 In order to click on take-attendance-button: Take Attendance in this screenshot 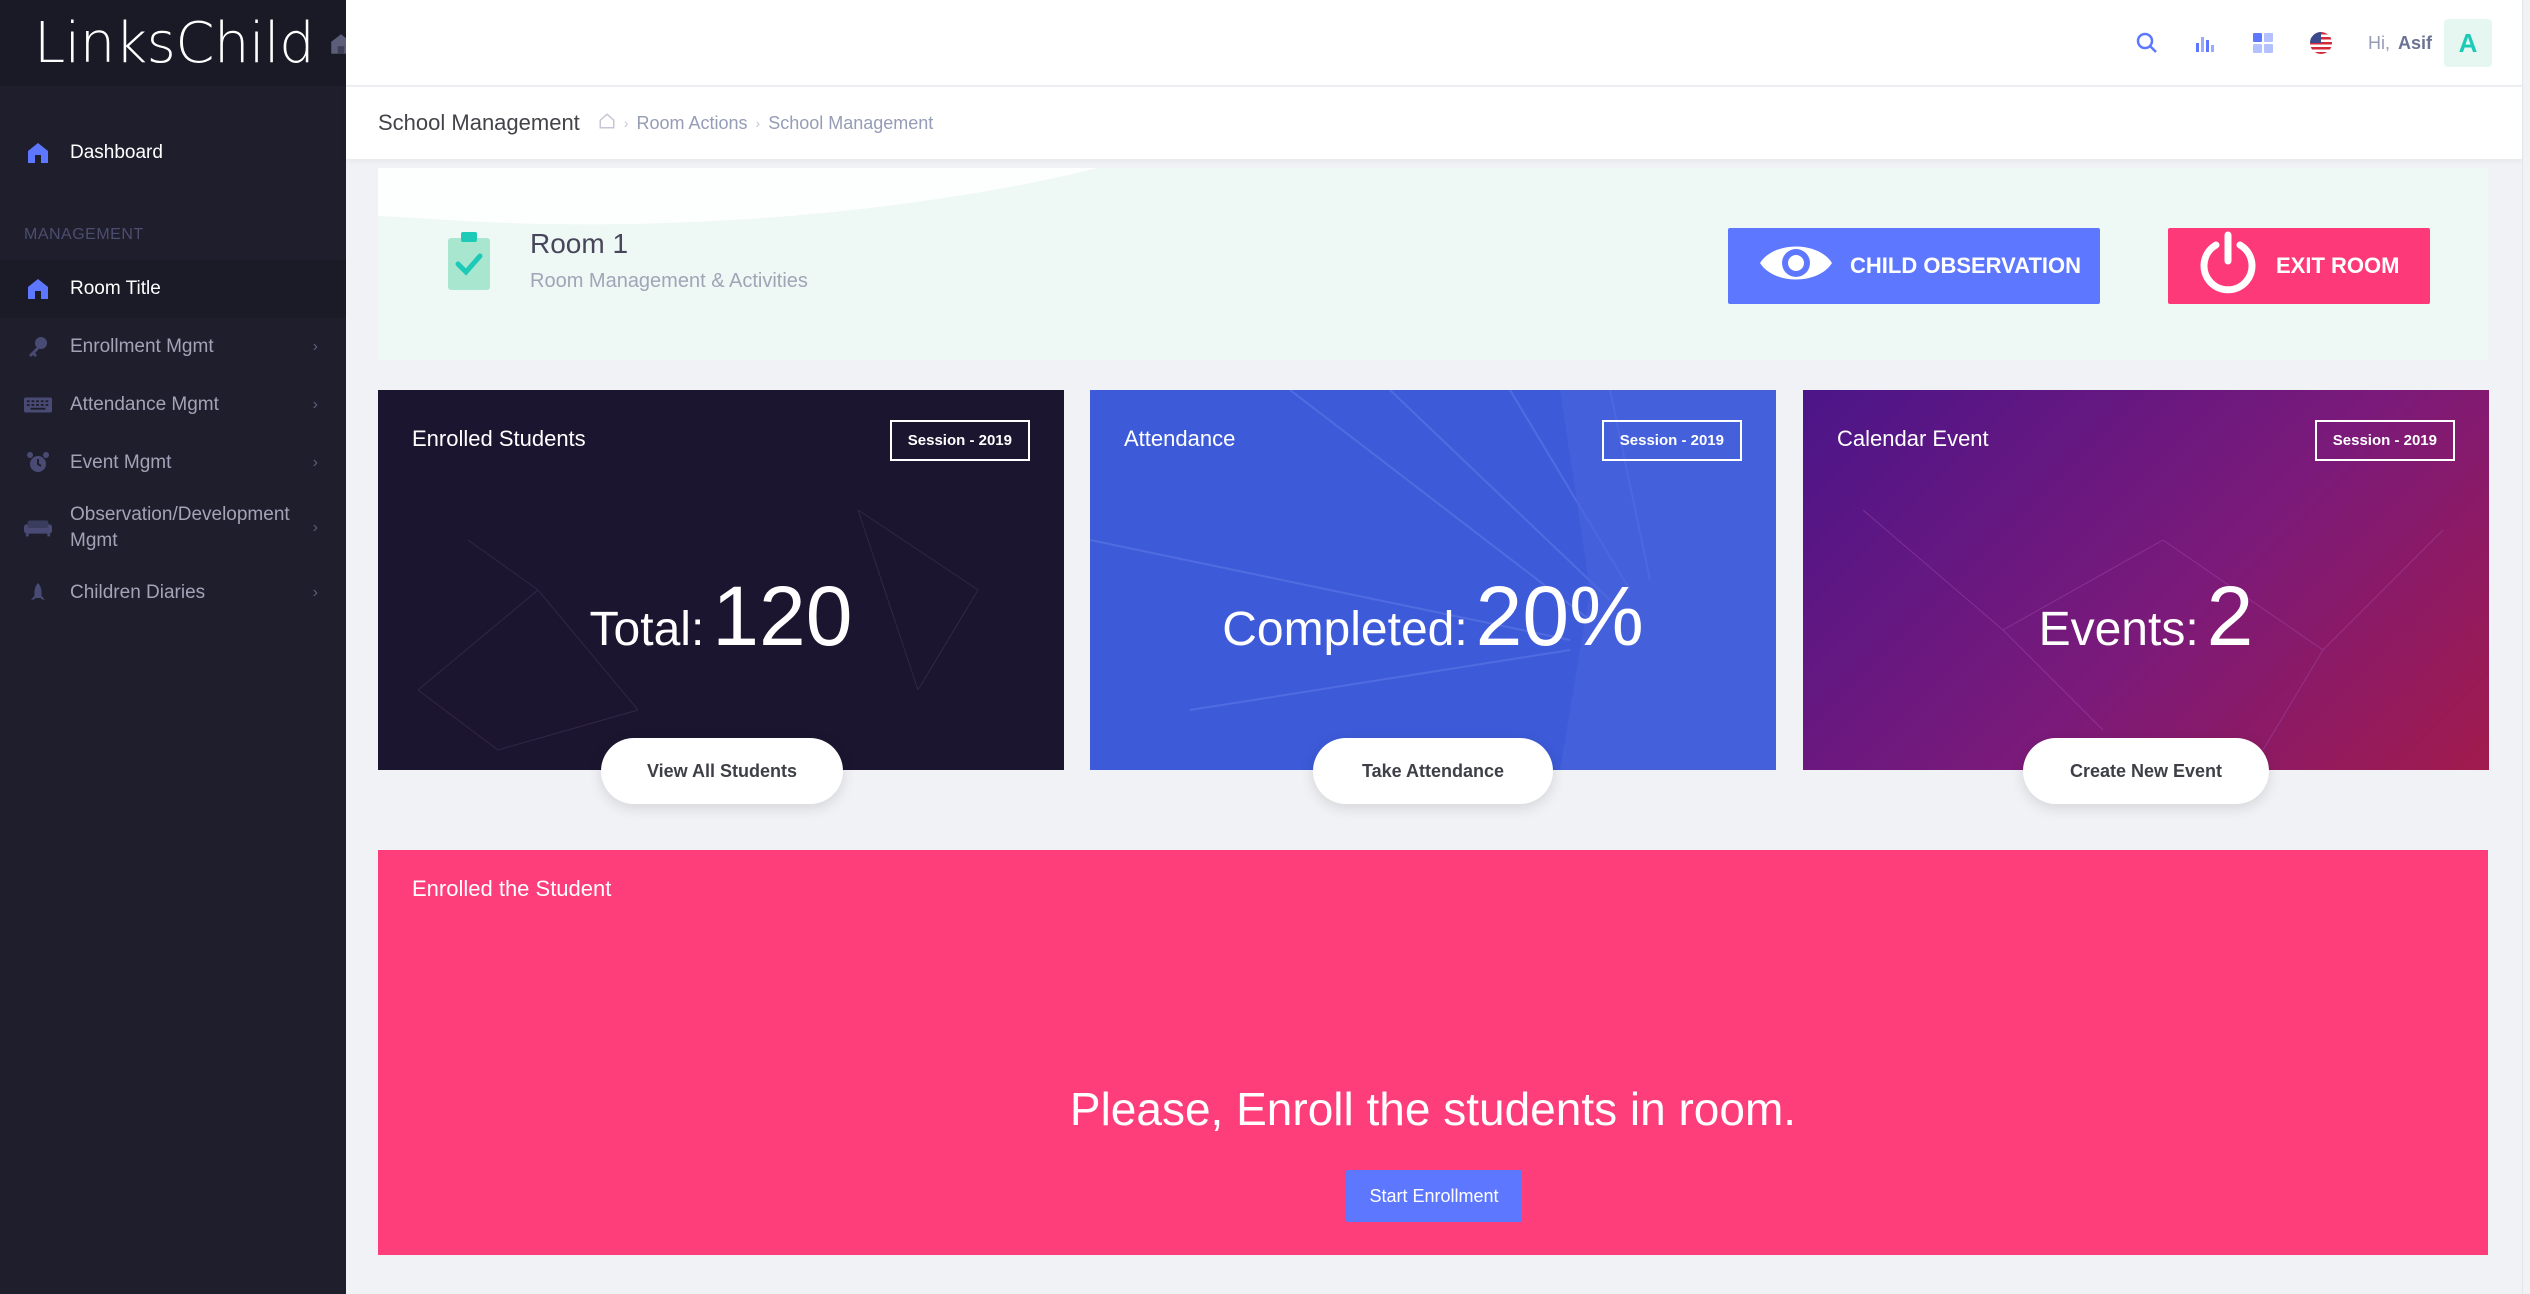, I will do `click(1433, 771)`.